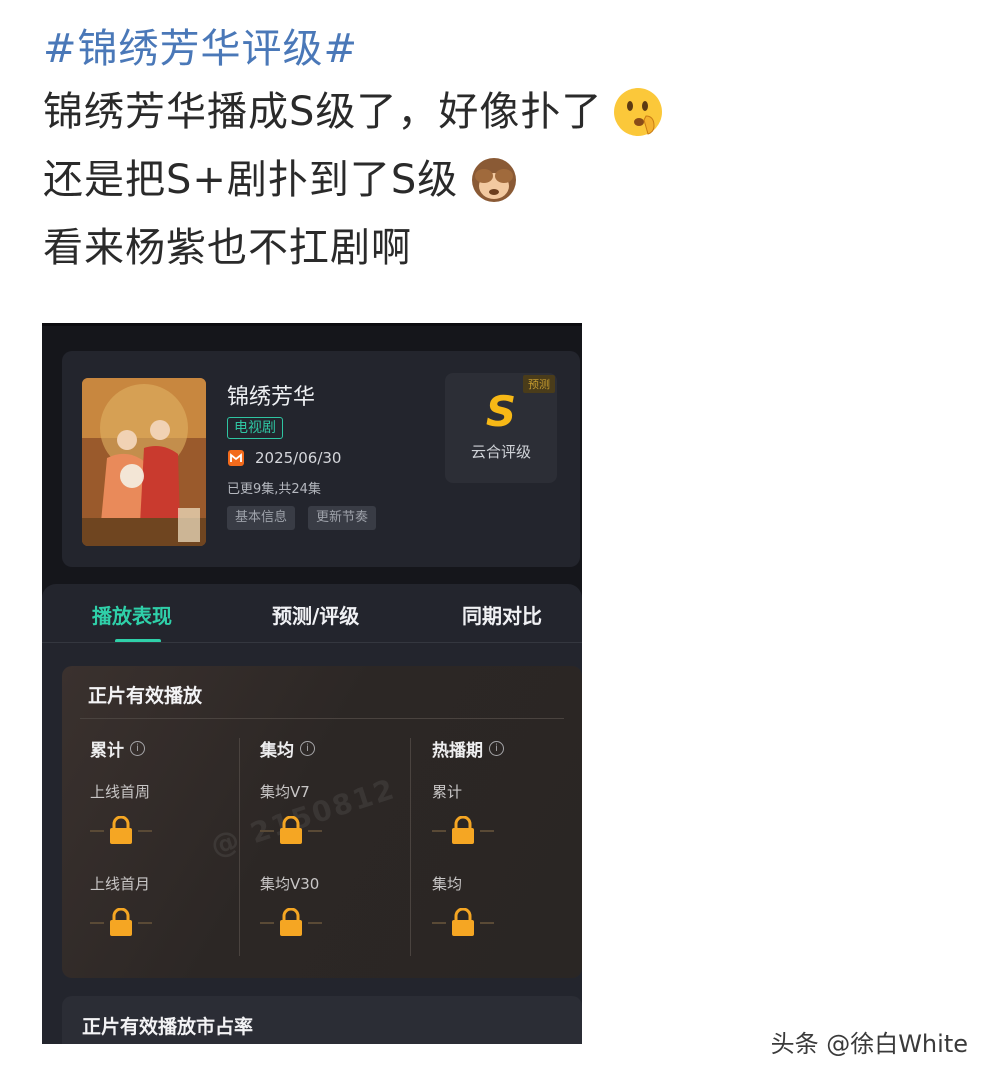 This screenshot has width=990, height=1077. What do you see at coordinates (271, 397) in the screenshot?
I see `show-title: 锦绣芳华` at bounding box center [271, 397].